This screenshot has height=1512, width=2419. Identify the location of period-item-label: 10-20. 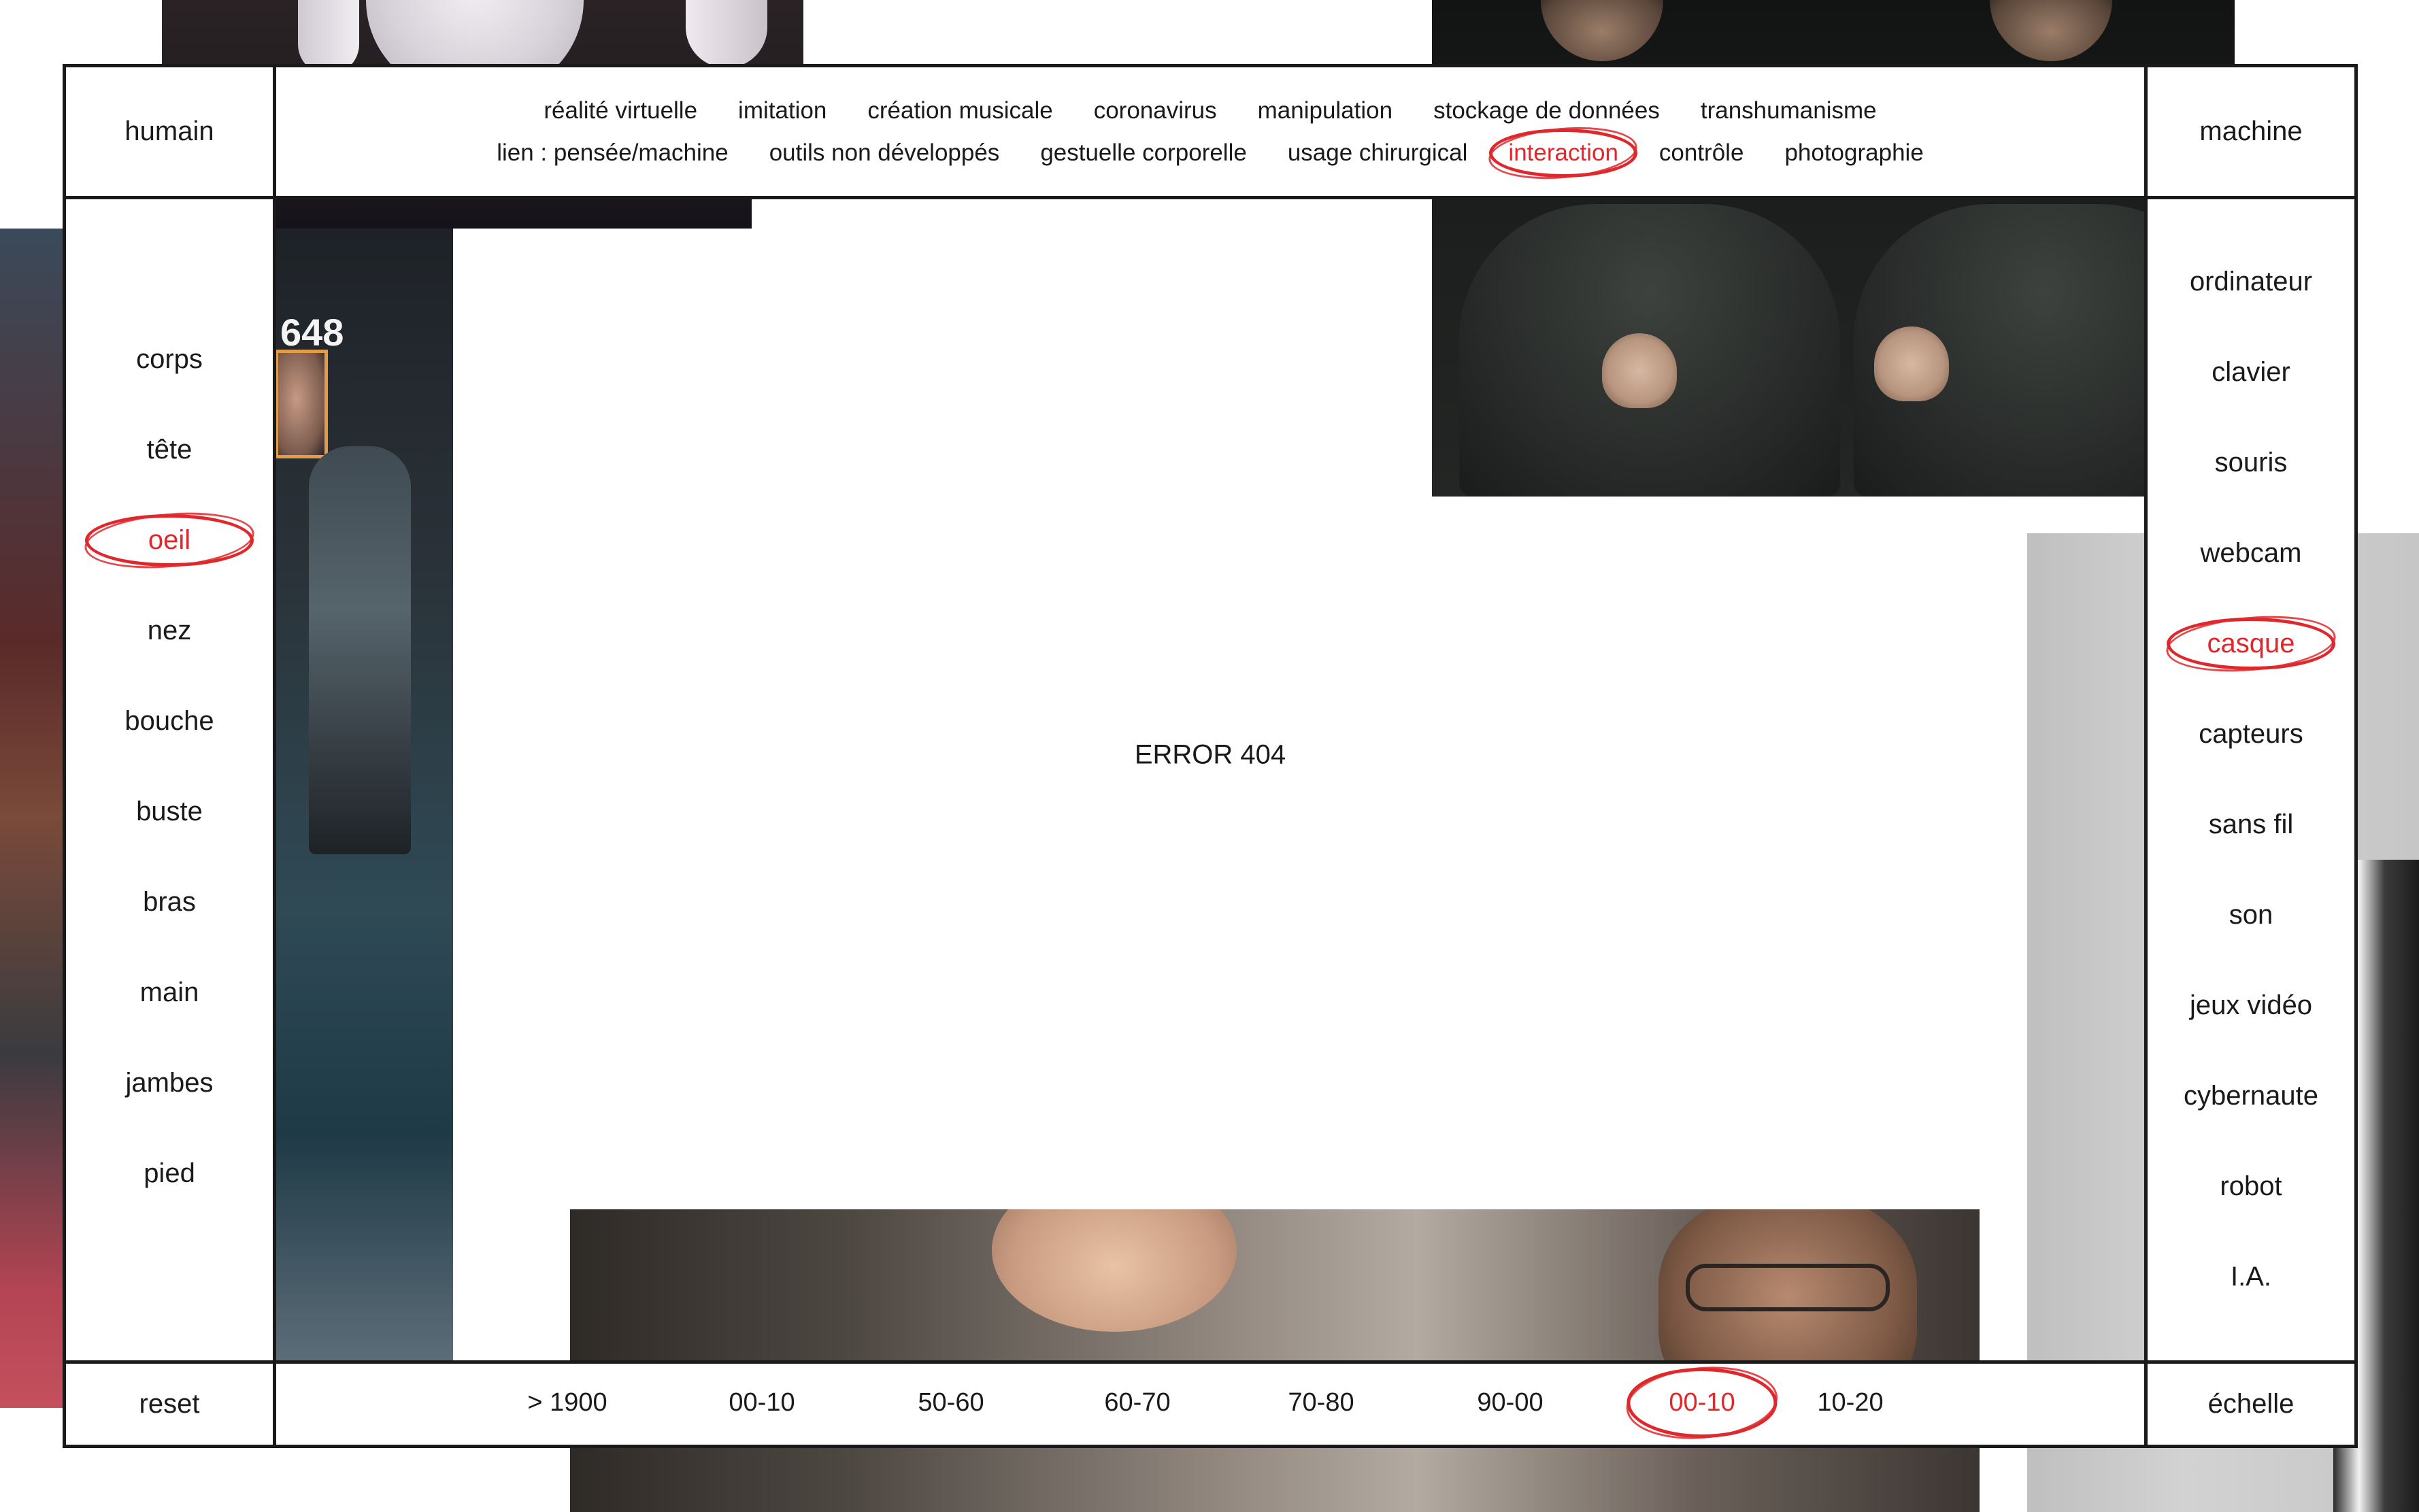
(1850, 1403).